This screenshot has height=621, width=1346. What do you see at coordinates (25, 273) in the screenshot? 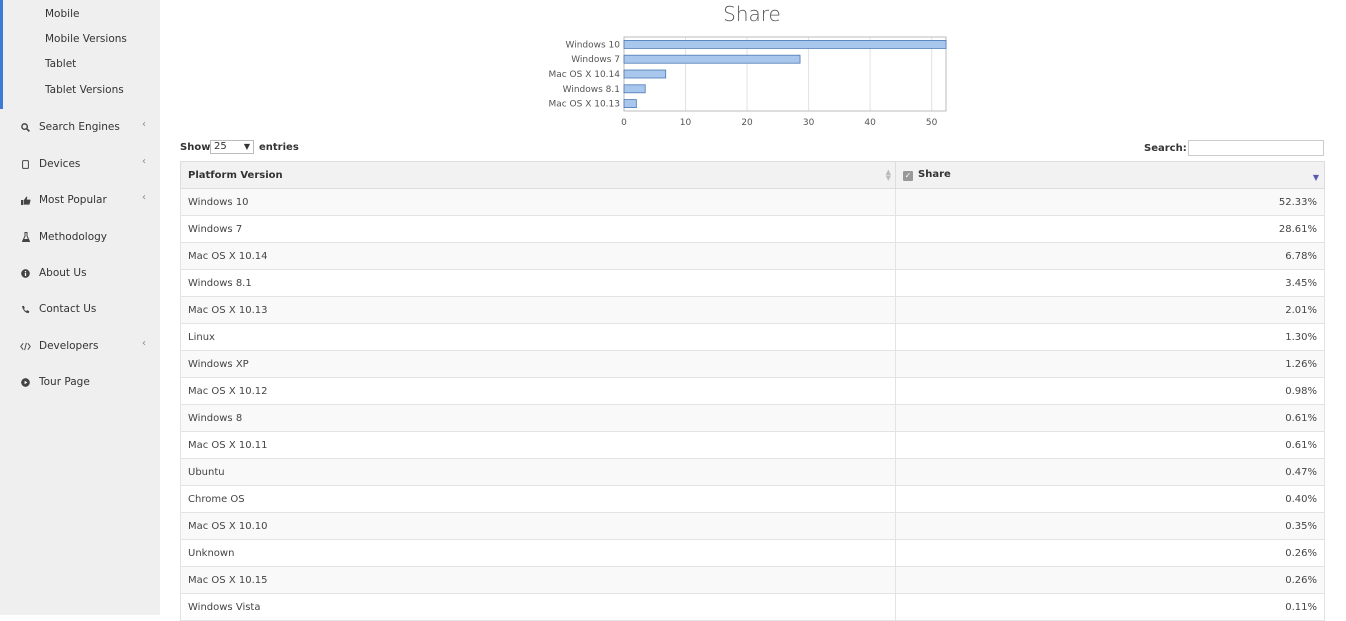
I see `info-icon` at bounding box center [25, 273].